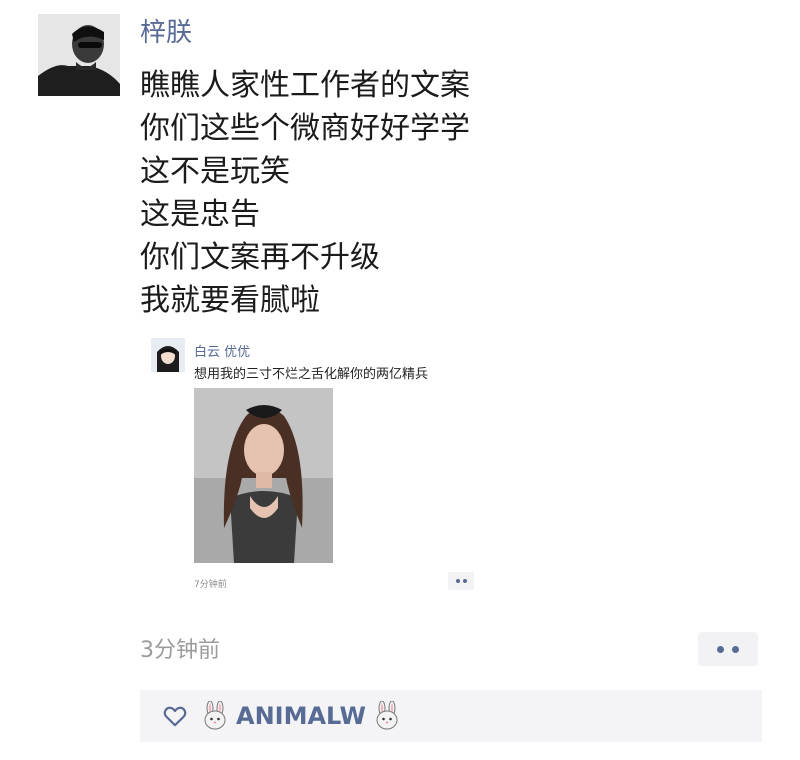 The width and height of the screenshot is (800, 760). Describe the element at coordinates (175, 716) in the screenshot. I see `heart-icon` at that location.